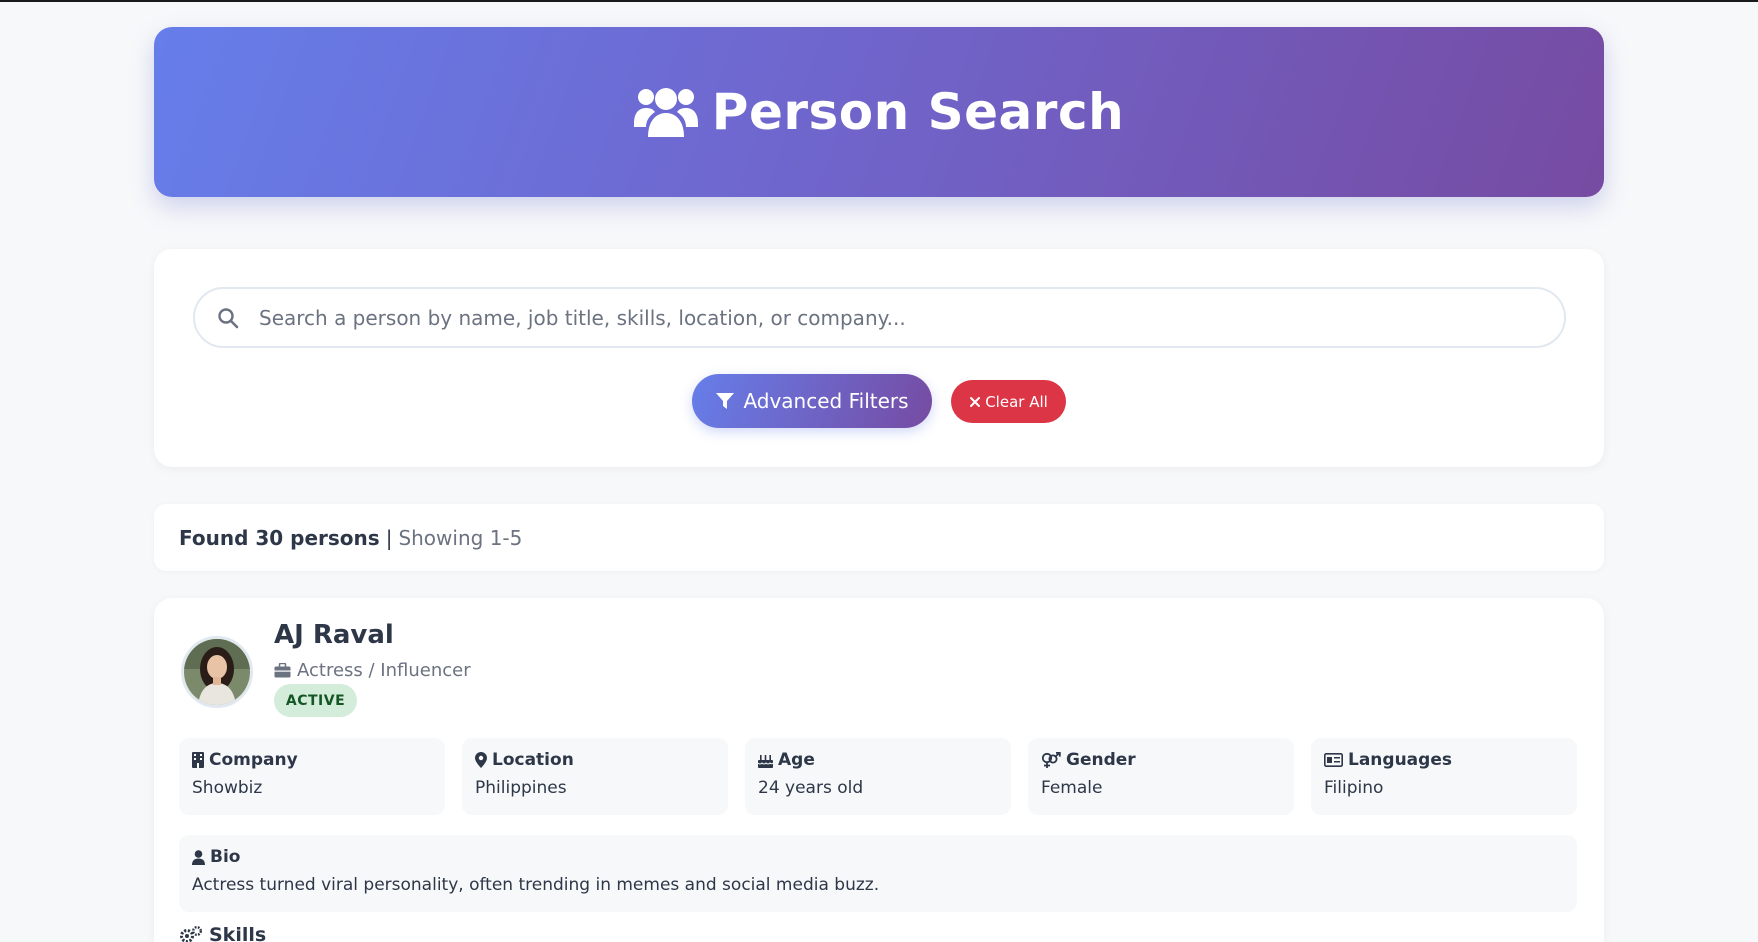 This screenshot has width=1758, height=942. What do you see at coordinates (225, 857) in the screenshot?
I see `bio-label: Bio` at bounding box center [225, 857].